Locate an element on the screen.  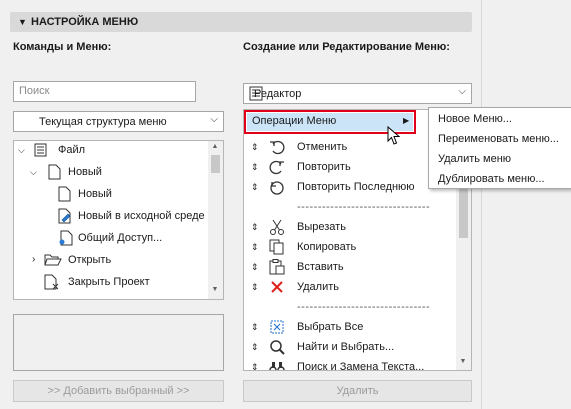
select-all-icon is located at coordinates (277, 327).